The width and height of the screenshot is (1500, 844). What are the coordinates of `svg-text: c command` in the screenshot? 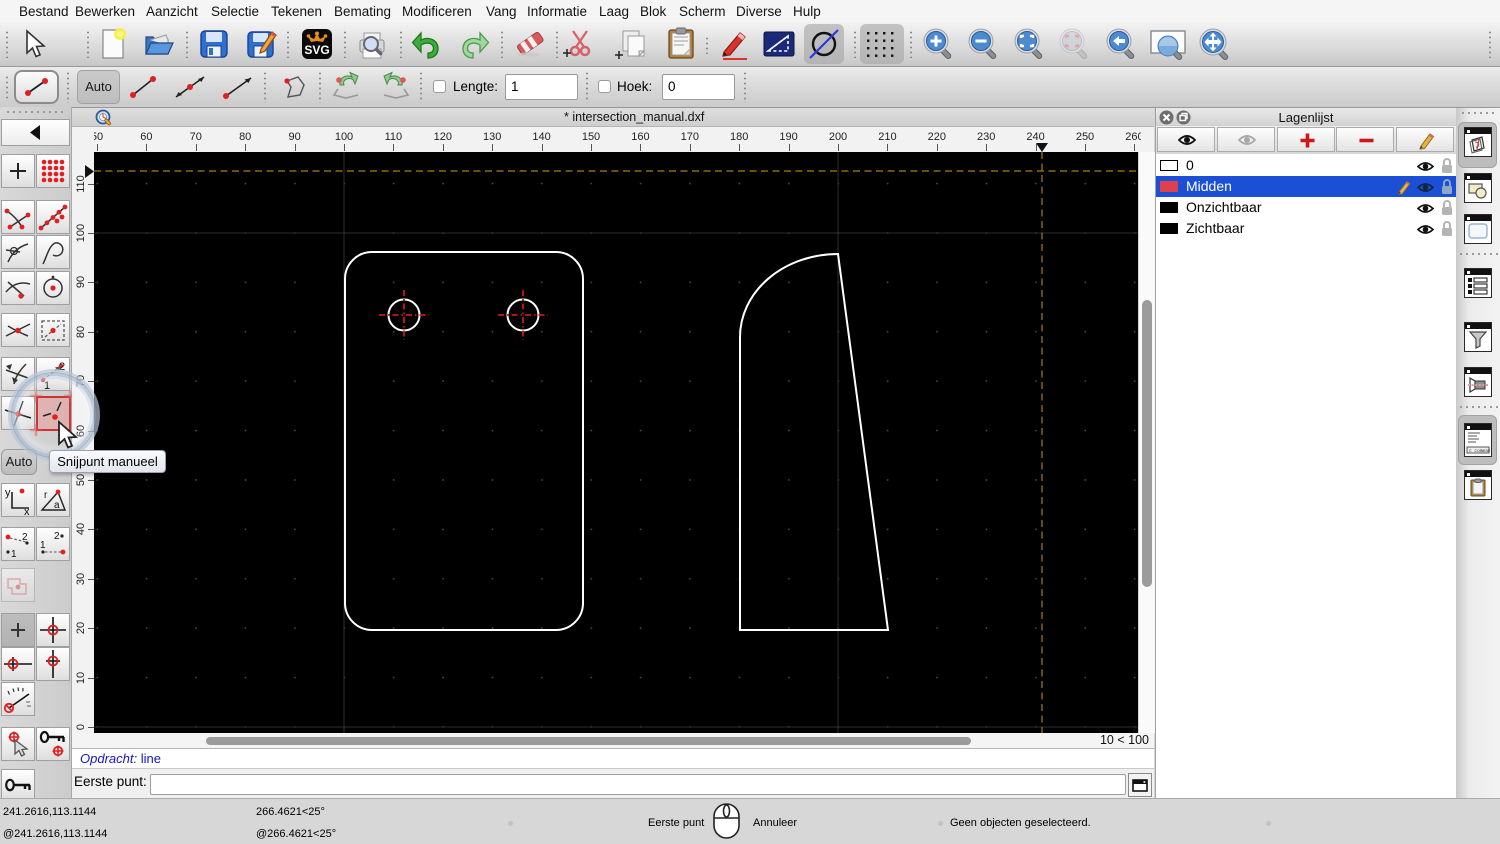 It's located at (1479, 451).